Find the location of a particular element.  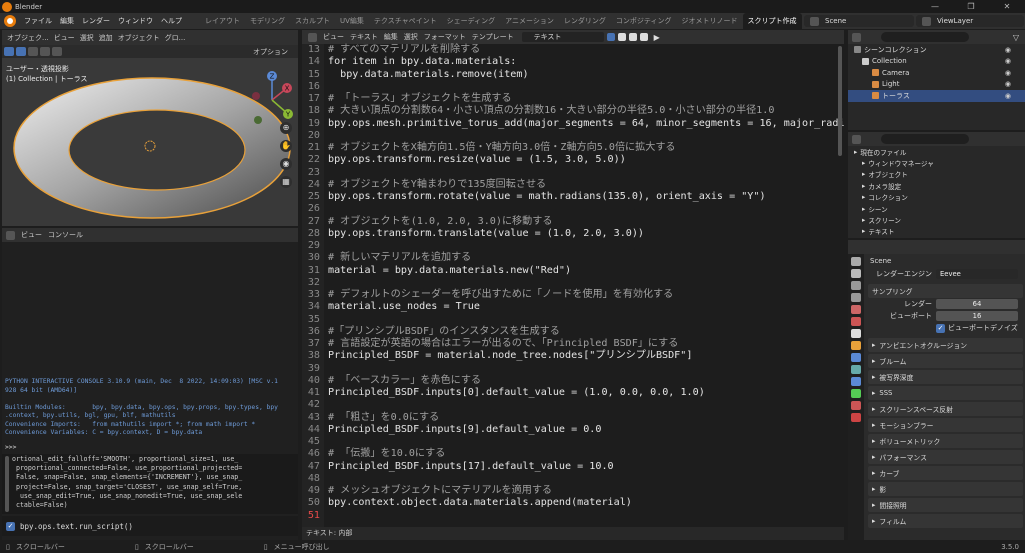

blender-menu-icon is located at coordinates (10, 21).